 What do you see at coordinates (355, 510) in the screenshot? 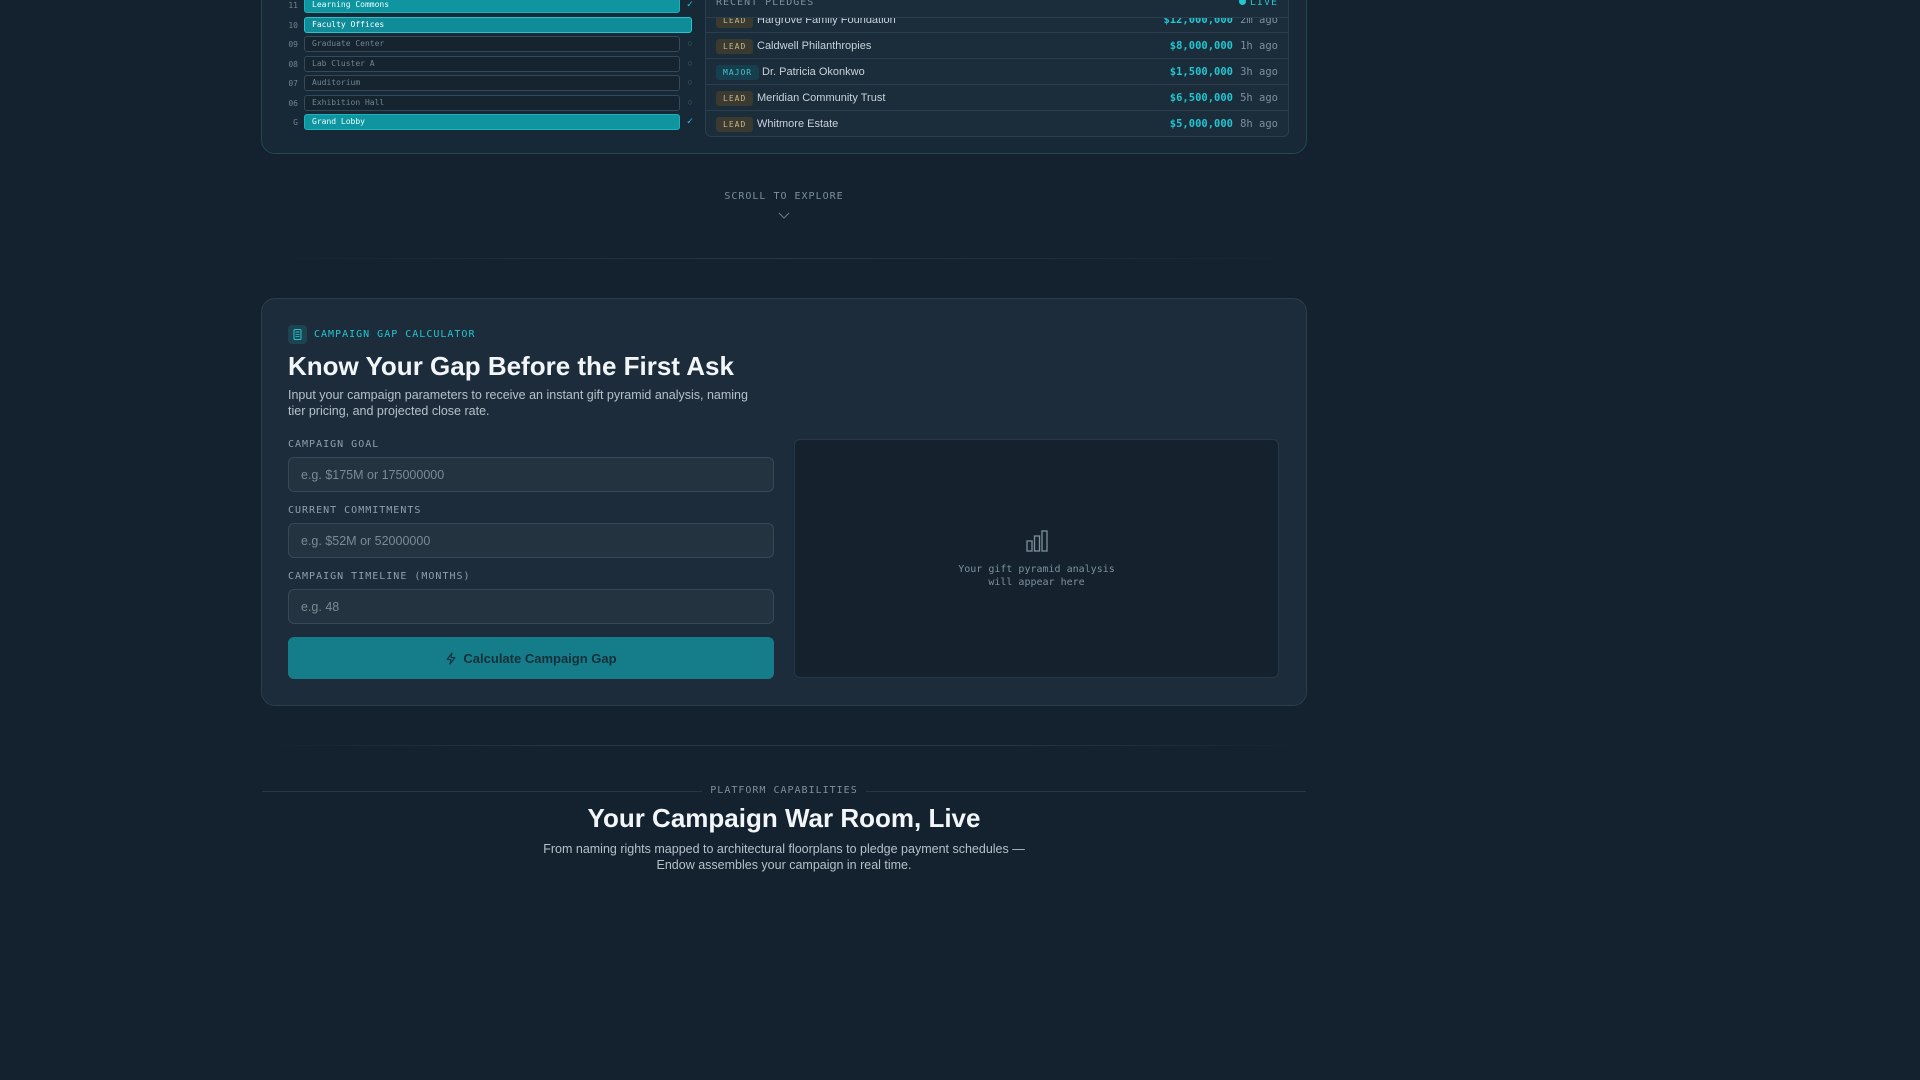
I see `current-commitments-label: CURRENT COMMITMENTS` at bounding box center [355, 510].